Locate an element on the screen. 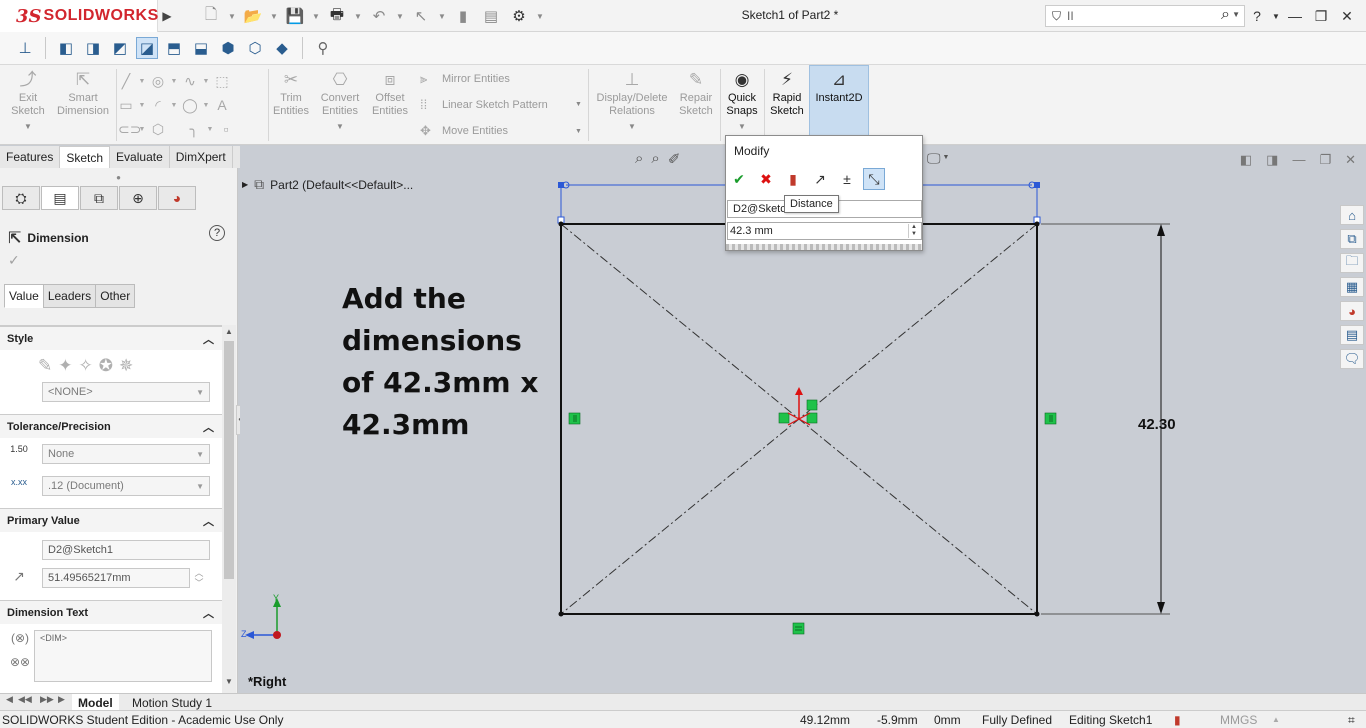 The image size is (1366, 728). rebuild-traffic-light-icon: ▮ is located at coordinates (793, 179).